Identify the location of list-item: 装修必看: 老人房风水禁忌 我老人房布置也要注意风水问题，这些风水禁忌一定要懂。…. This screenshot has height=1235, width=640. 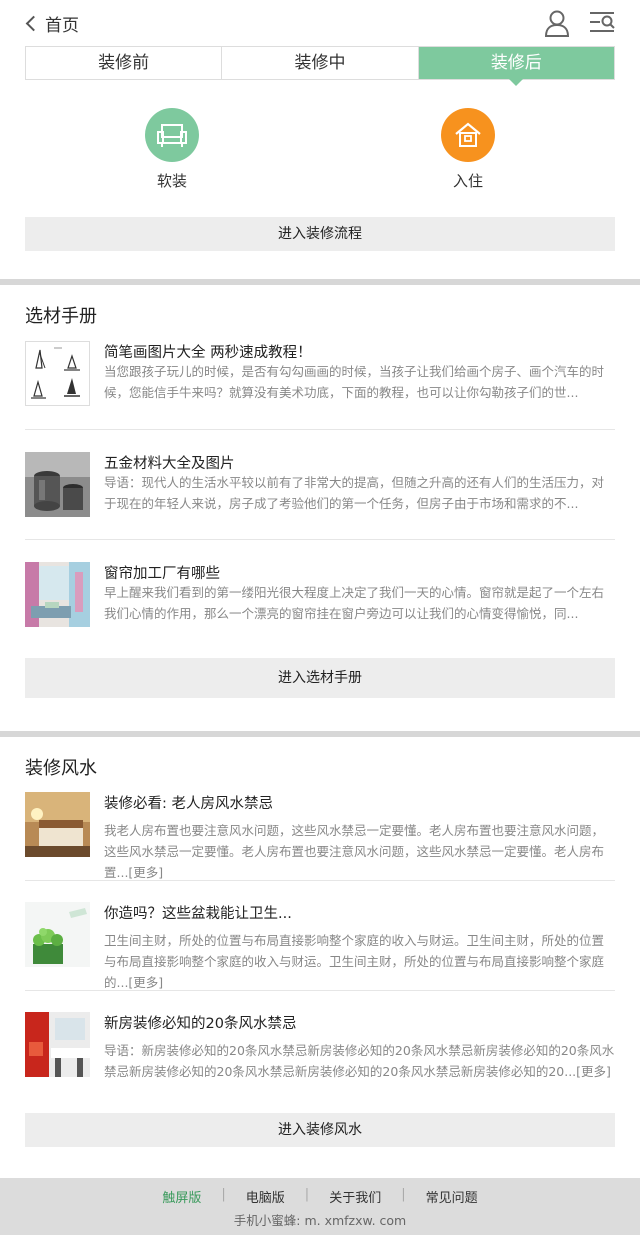
(320, 836).